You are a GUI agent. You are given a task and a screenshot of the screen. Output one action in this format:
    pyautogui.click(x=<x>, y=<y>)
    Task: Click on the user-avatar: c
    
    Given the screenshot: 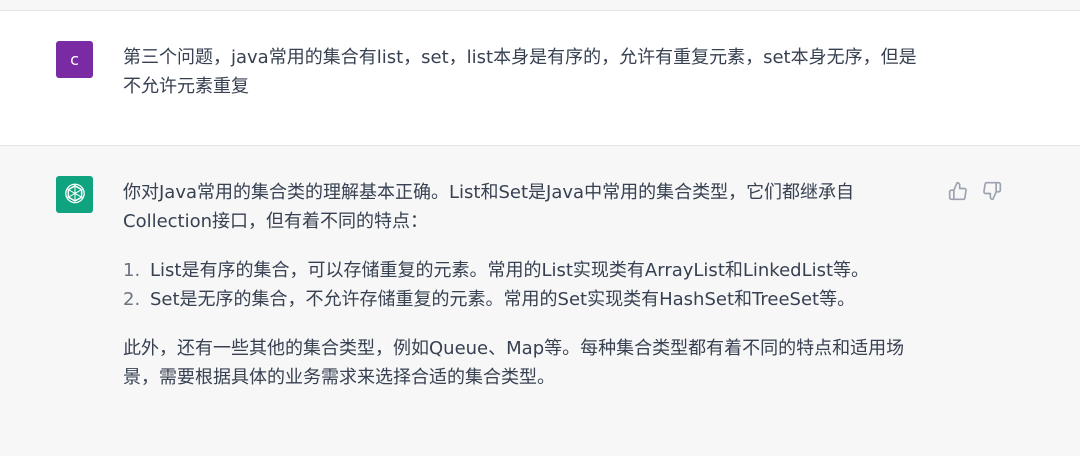 What is the action you would take?
    pyautogui.click(x=74, y=59)
    